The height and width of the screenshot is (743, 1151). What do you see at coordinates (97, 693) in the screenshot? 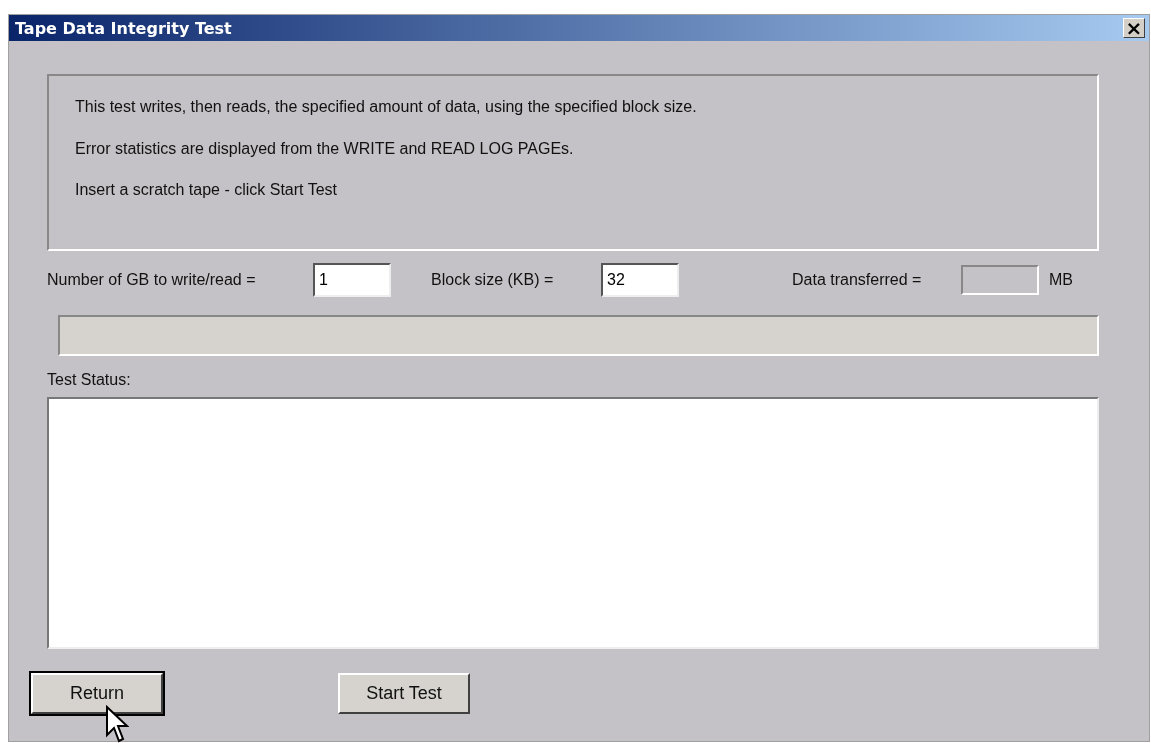
I see `dialog-button: Return` at bounding box center [97, 693].